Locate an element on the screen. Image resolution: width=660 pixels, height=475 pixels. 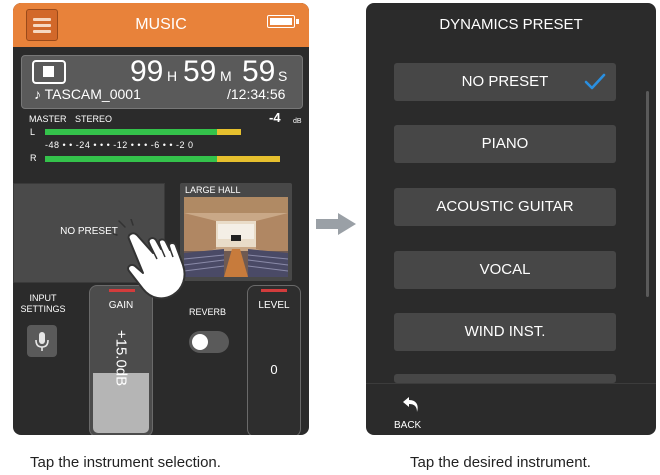
gain-value: +15.0dB is located at coordinates (121, 358).